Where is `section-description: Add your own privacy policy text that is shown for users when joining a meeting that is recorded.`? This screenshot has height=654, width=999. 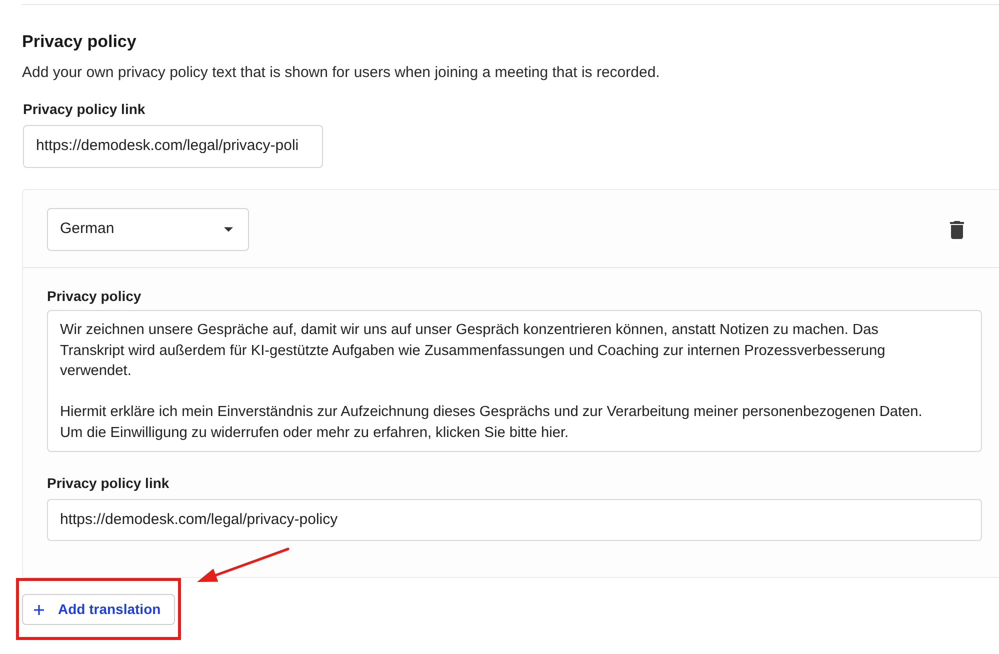 section-description: Add your own privacy policy text that is shown for users when joining a meeting that is recorded. is located at coordinates (341, 73).